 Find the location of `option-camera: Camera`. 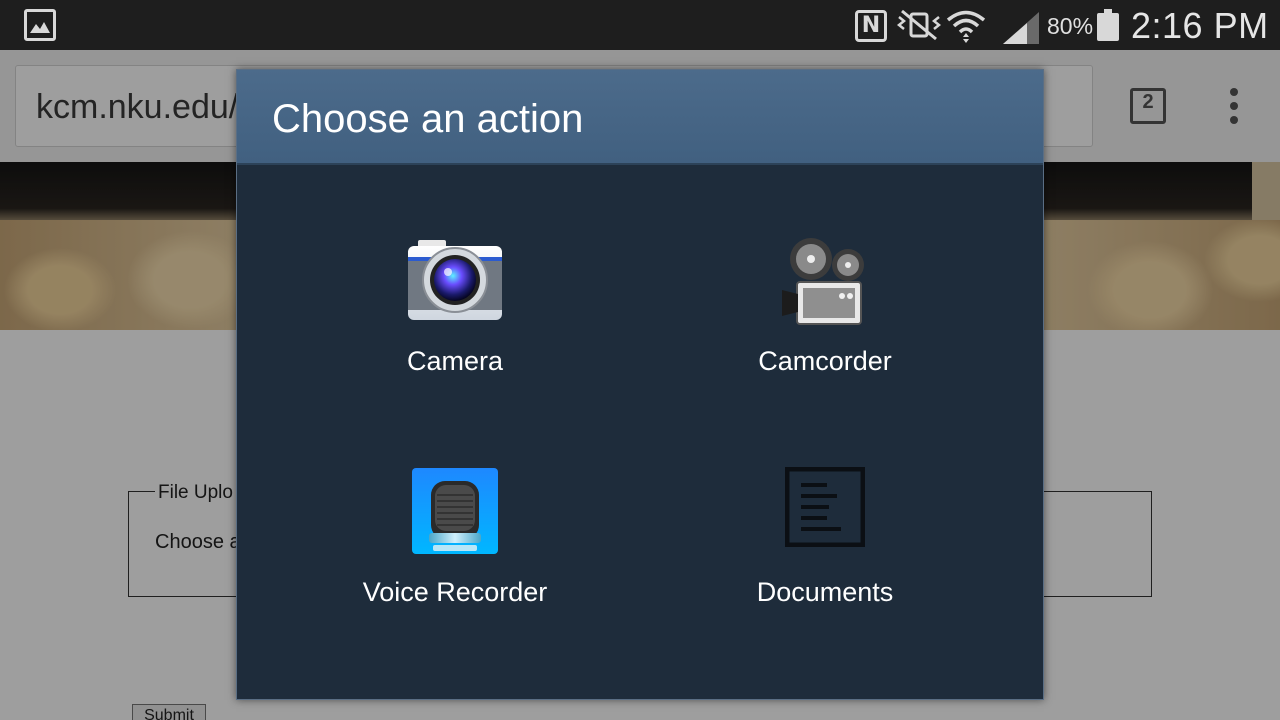

option-camera: Camera is located at coordinates (455, 333).